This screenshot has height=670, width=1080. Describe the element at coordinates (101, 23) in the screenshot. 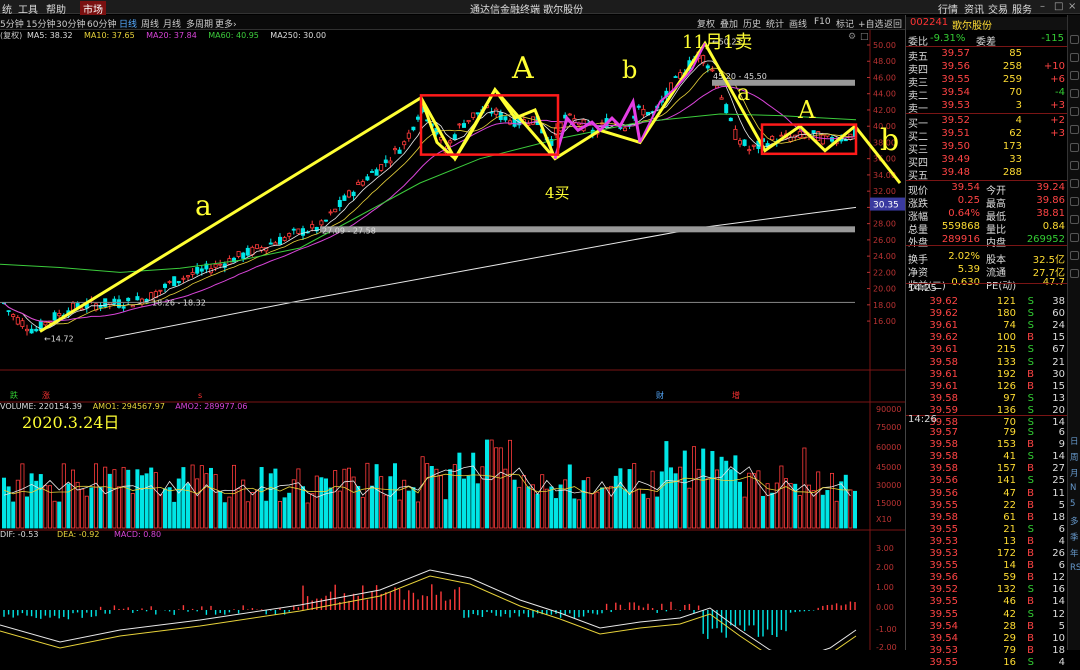

I see `tab-60min: 60分钟` at that location.